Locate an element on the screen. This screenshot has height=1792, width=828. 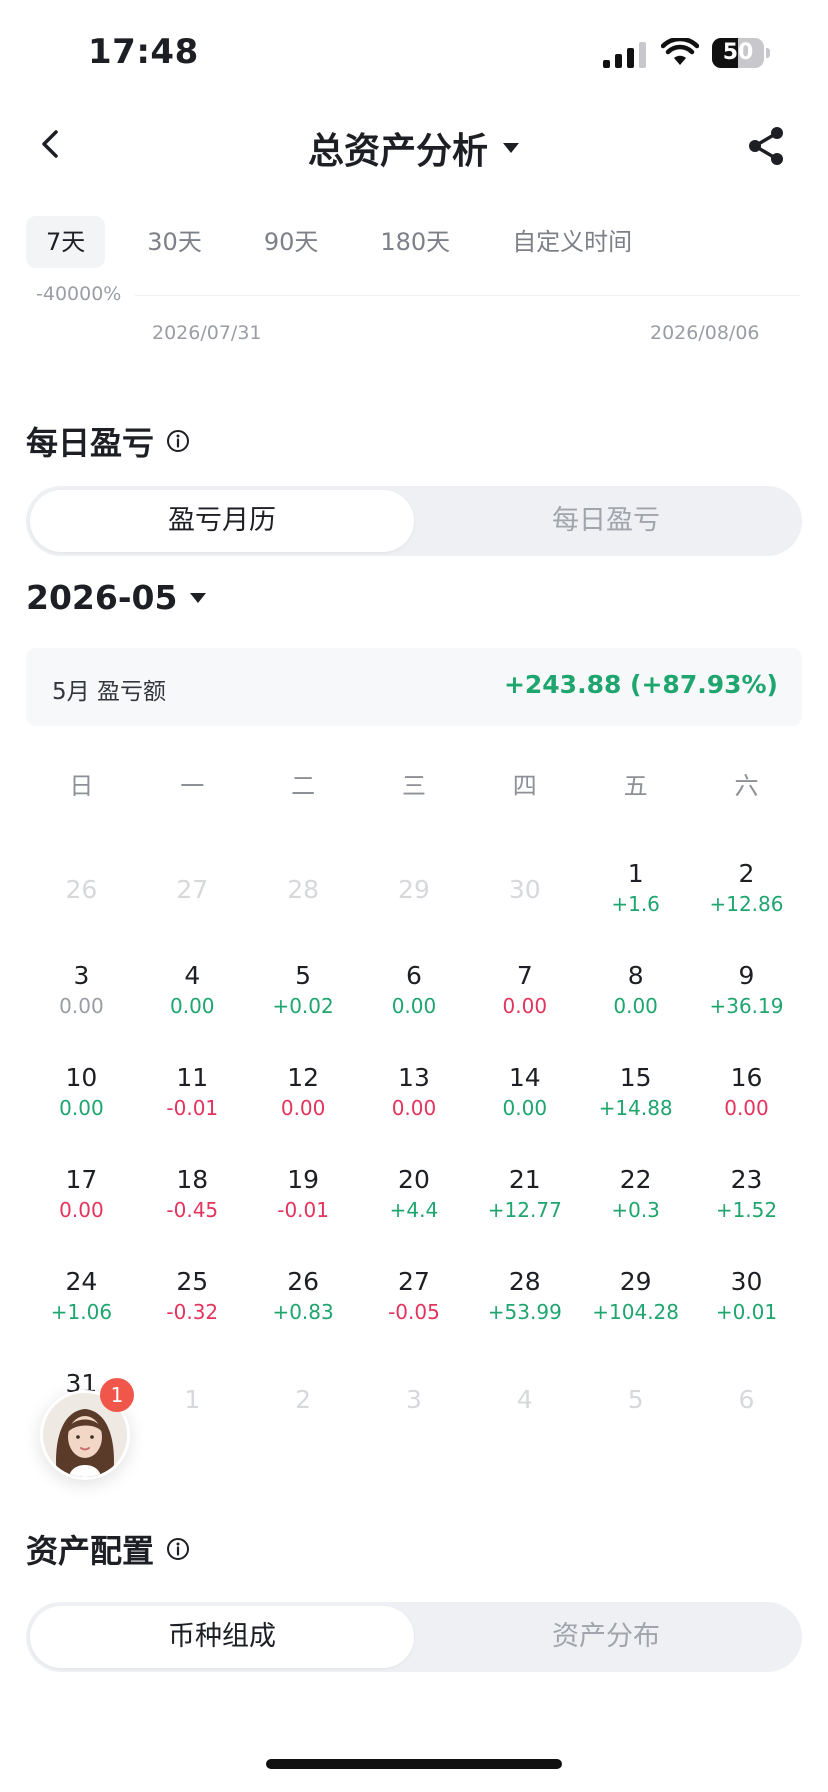
calendar-day: 30 +0.01 is located at coordinates (746, 1311).